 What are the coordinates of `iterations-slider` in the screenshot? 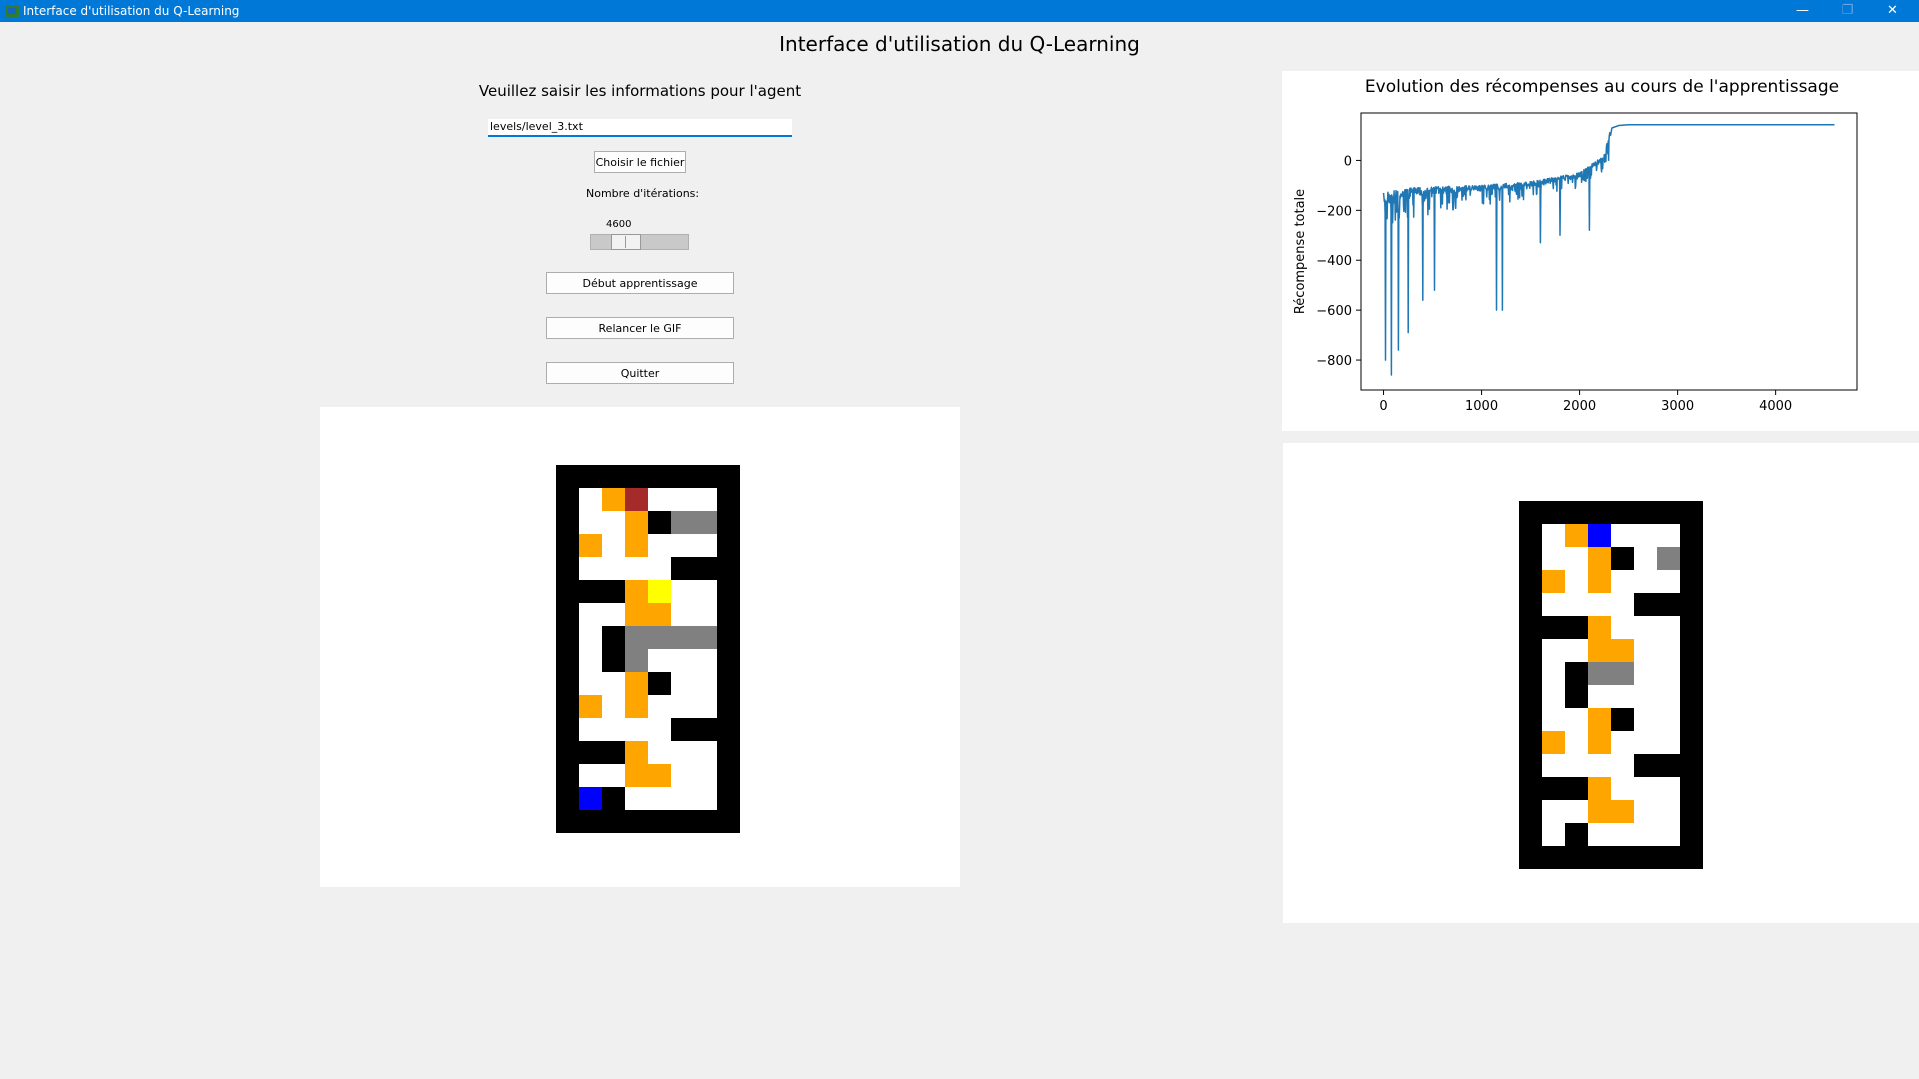 It's located at (639, 242).